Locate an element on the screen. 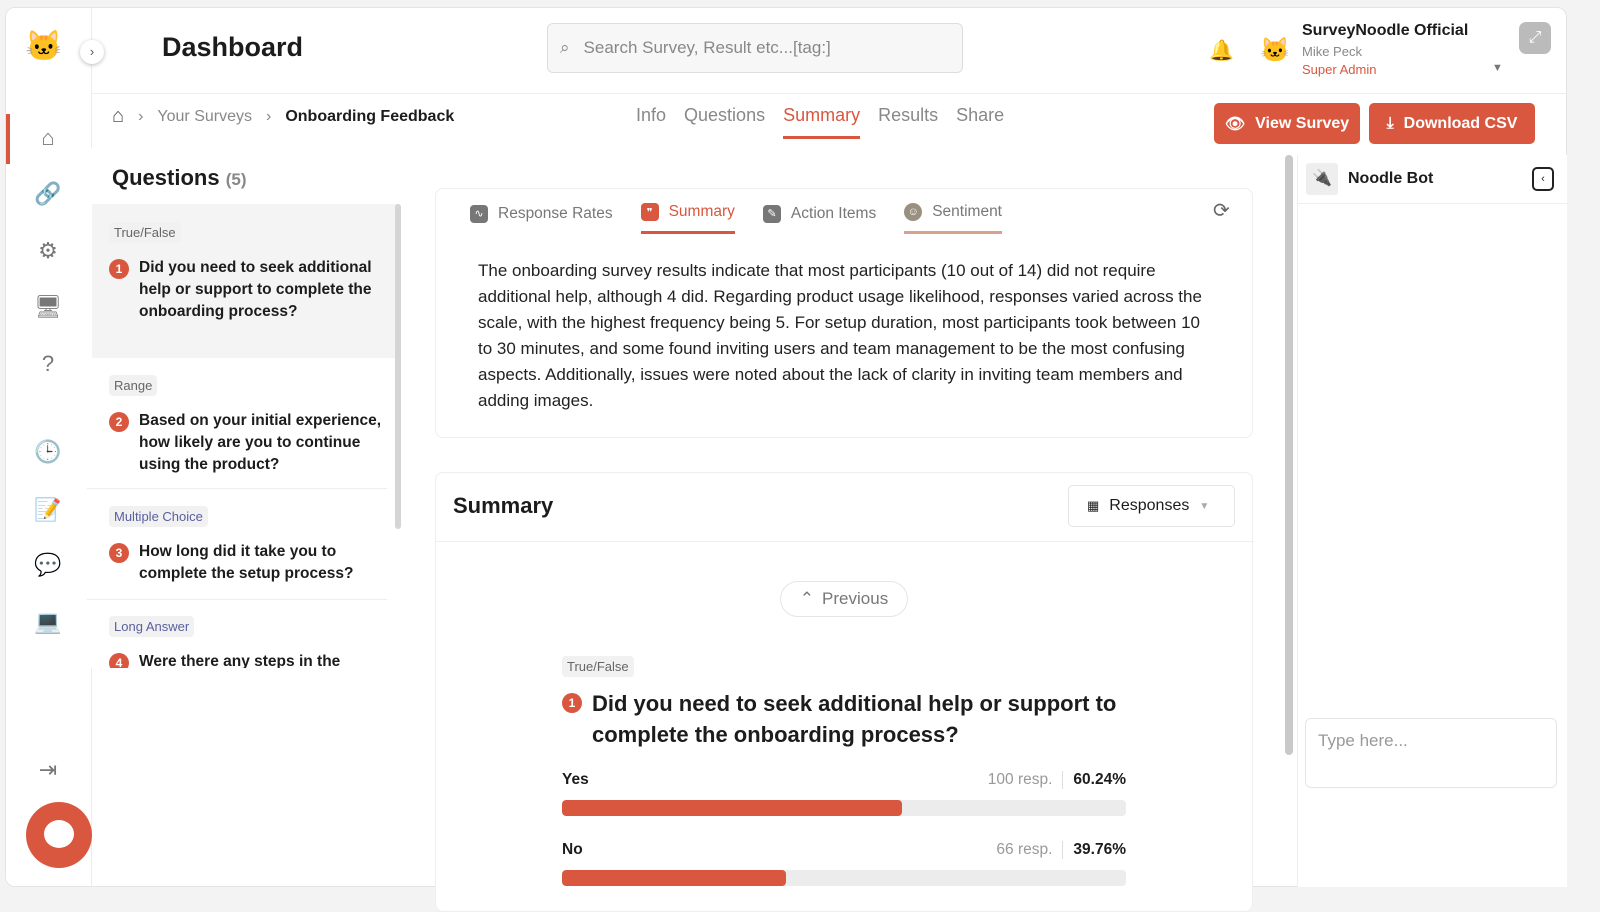  notepad-icon: 📝 is located at coordinates (48, 510).